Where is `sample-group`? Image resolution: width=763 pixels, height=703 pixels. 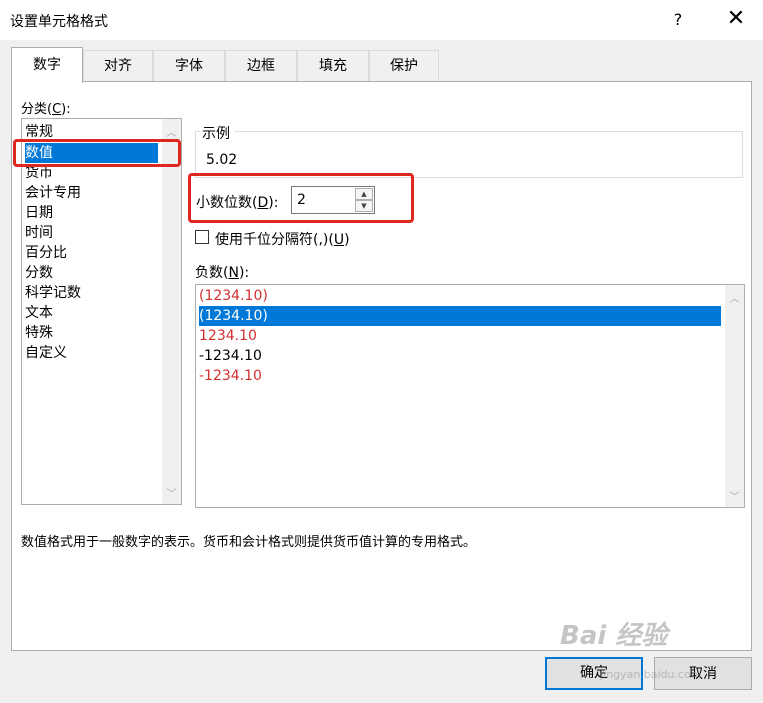 sample-group is located at coordinates (469, 154).